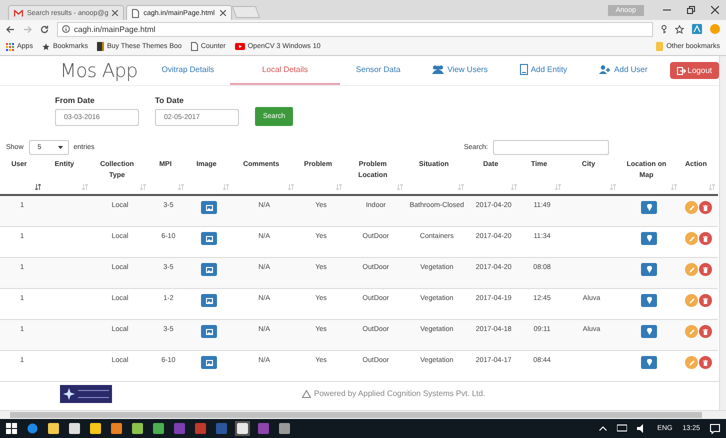 The height and width of the screenshot is (438, 726). Describe the element at coordinates (99, 71) in the screenshot. I see `app-logo: Mos App` at that location.